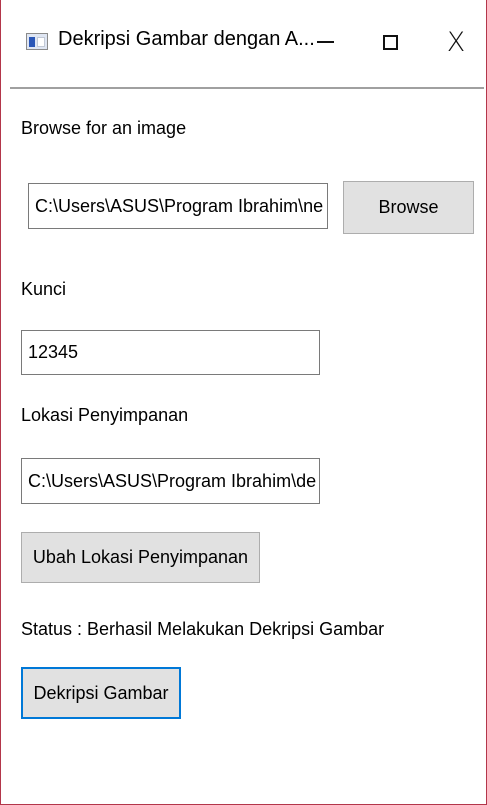  What do you see at coordinates (178, 206) in the screenshot?
I see `image-path-field: C:\Users\ASUS\Program Ibrahim\ne` at bounding box center [178, 206].